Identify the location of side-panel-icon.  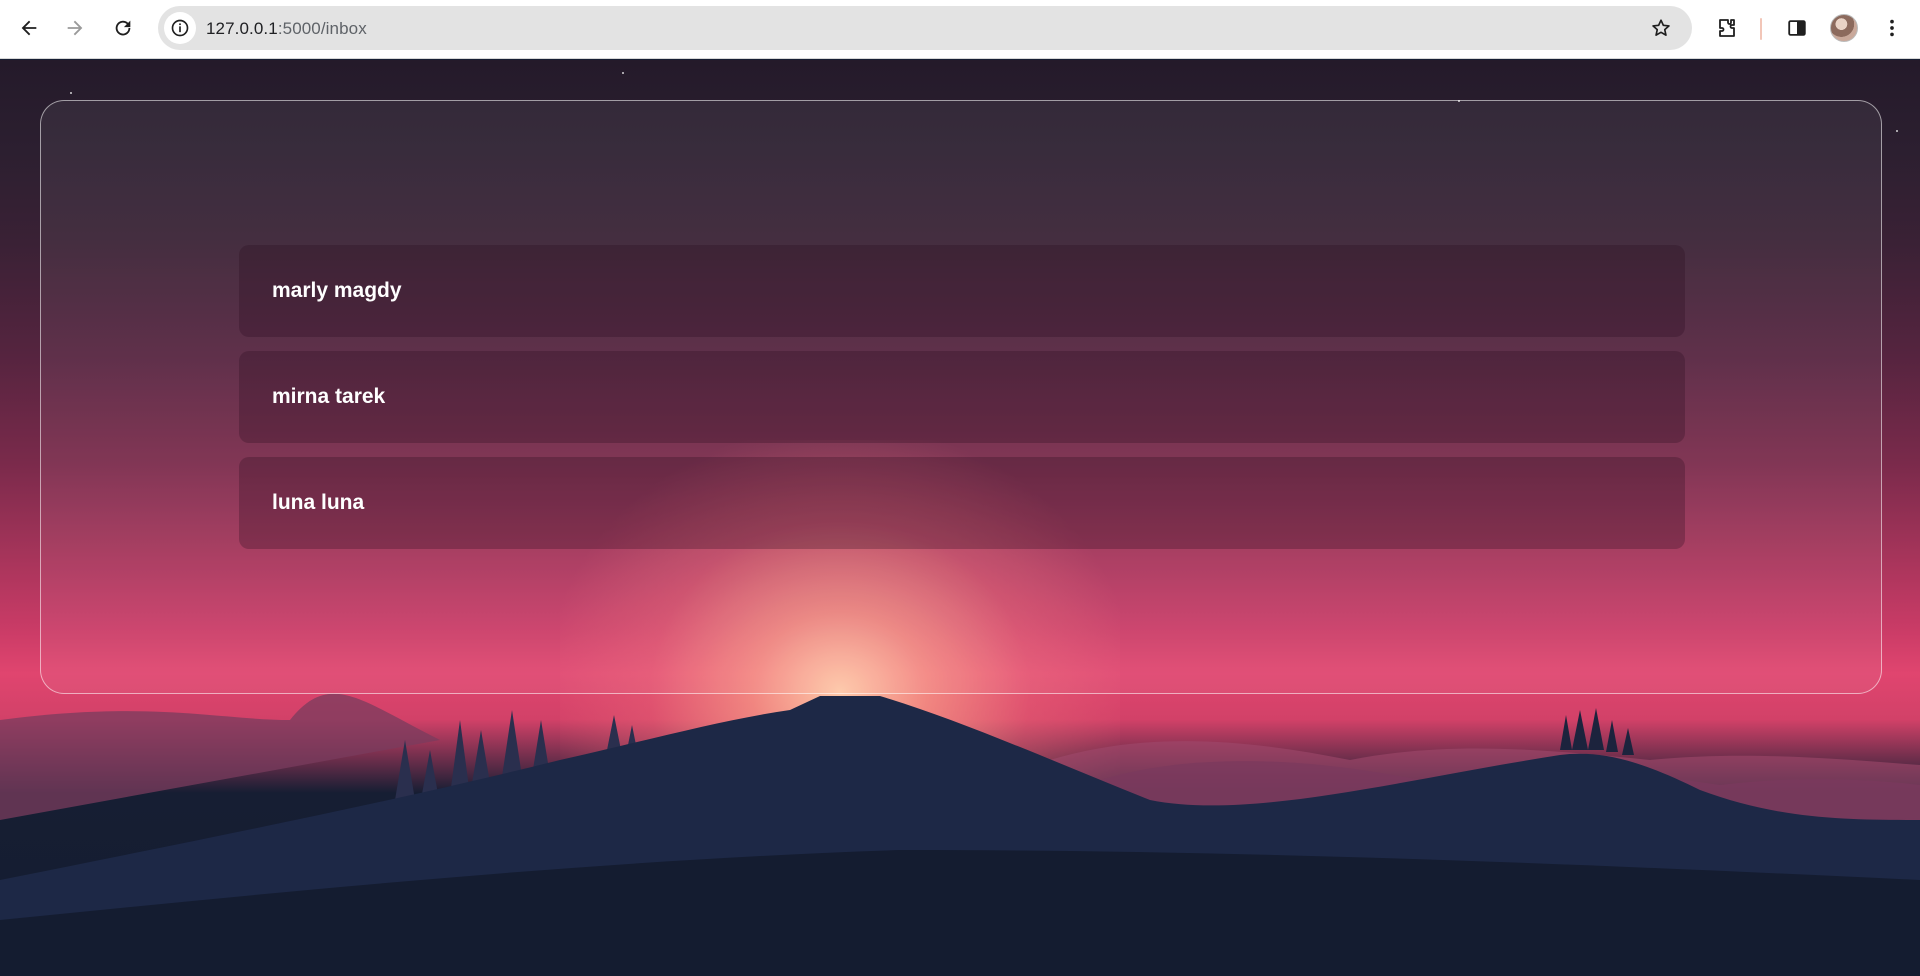
(1797, 28).